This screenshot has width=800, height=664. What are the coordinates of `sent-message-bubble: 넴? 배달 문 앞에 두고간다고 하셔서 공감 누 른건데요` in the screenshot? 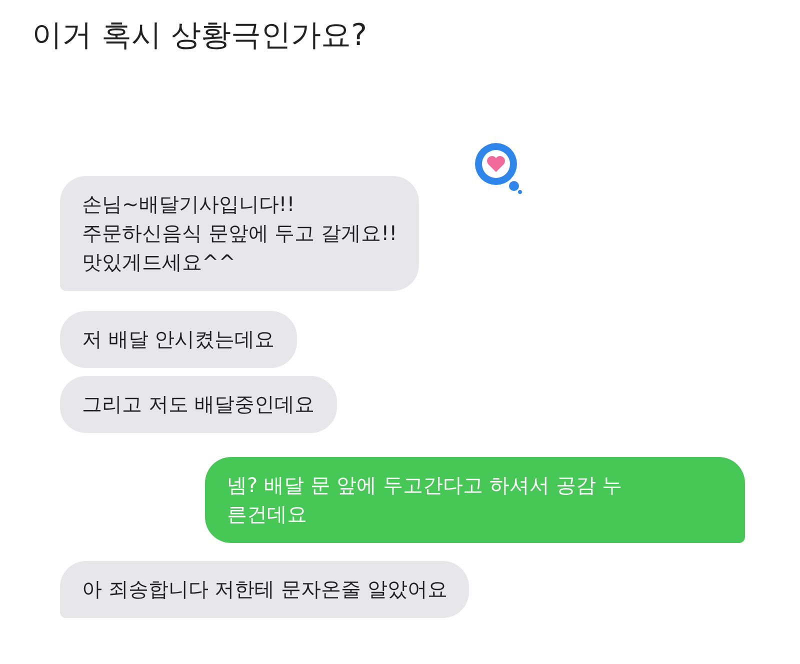 It's located at (475, 500).